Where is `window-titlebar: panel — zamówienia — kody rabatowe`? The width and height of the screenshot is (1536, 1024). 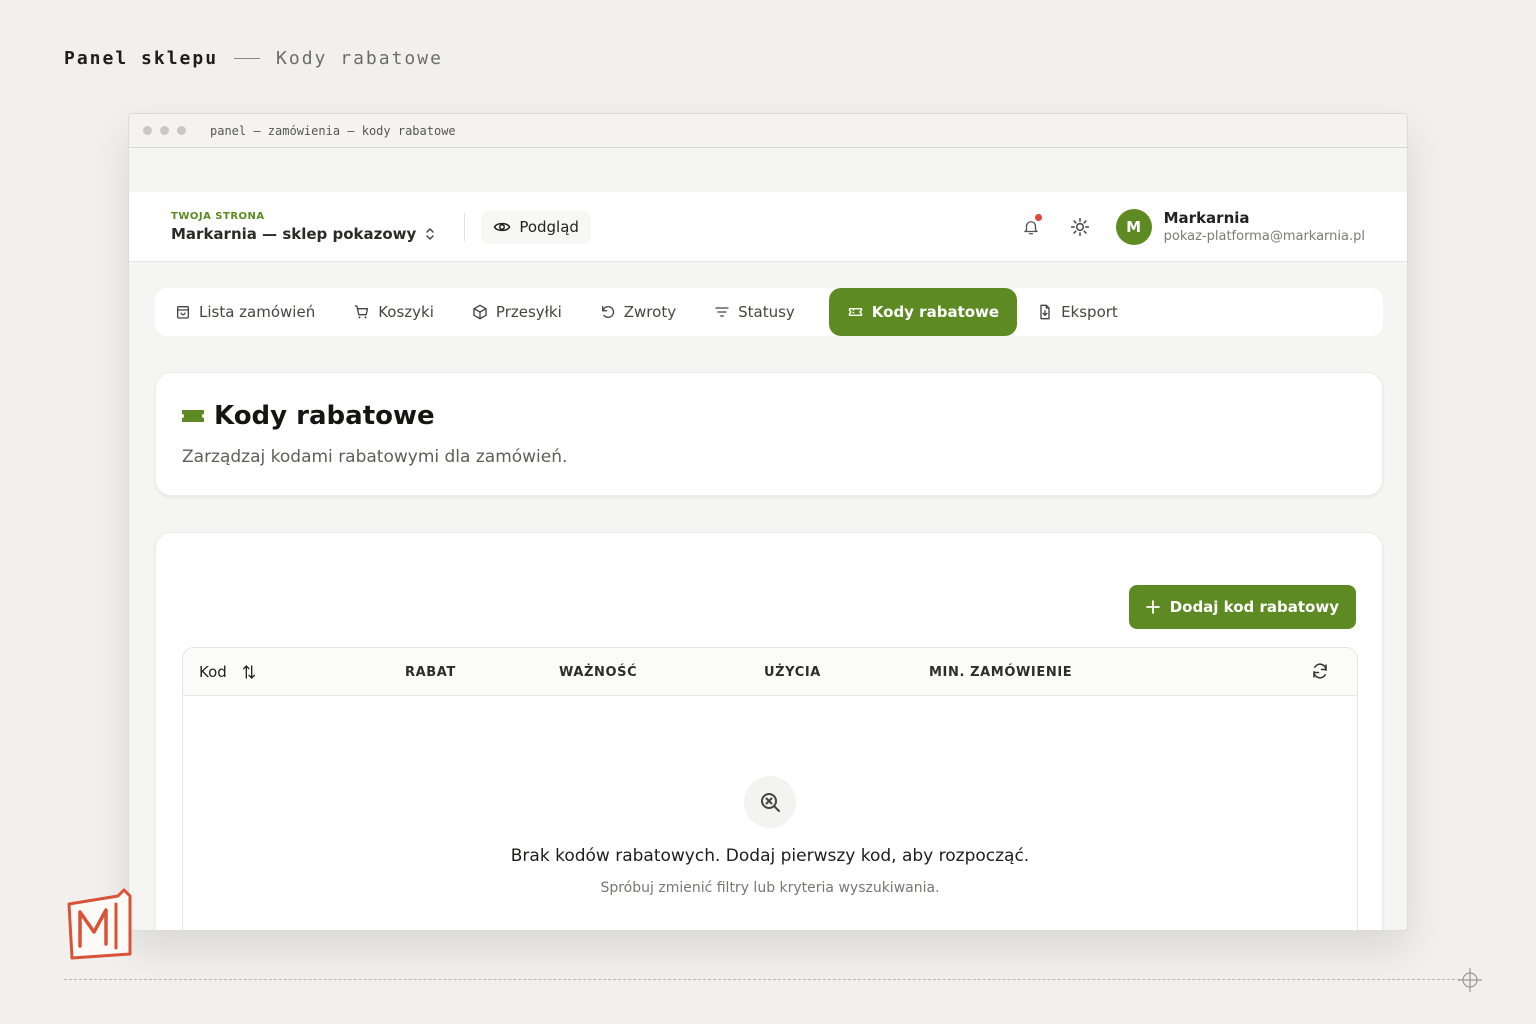
window-titlebar: panel — zamówienia — kody rabatowe is located at coordinates (768, 131).